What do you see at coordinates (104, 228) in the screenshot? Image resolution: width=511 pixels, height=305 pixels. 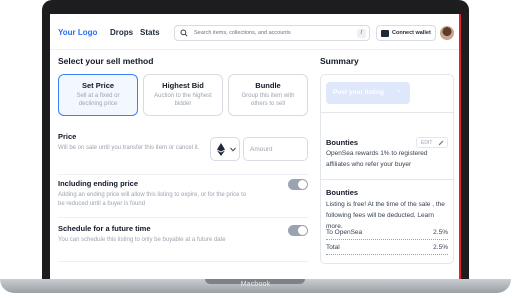 I see `schedule-title: Schedule for a future time` at bounding box center [104, 228].